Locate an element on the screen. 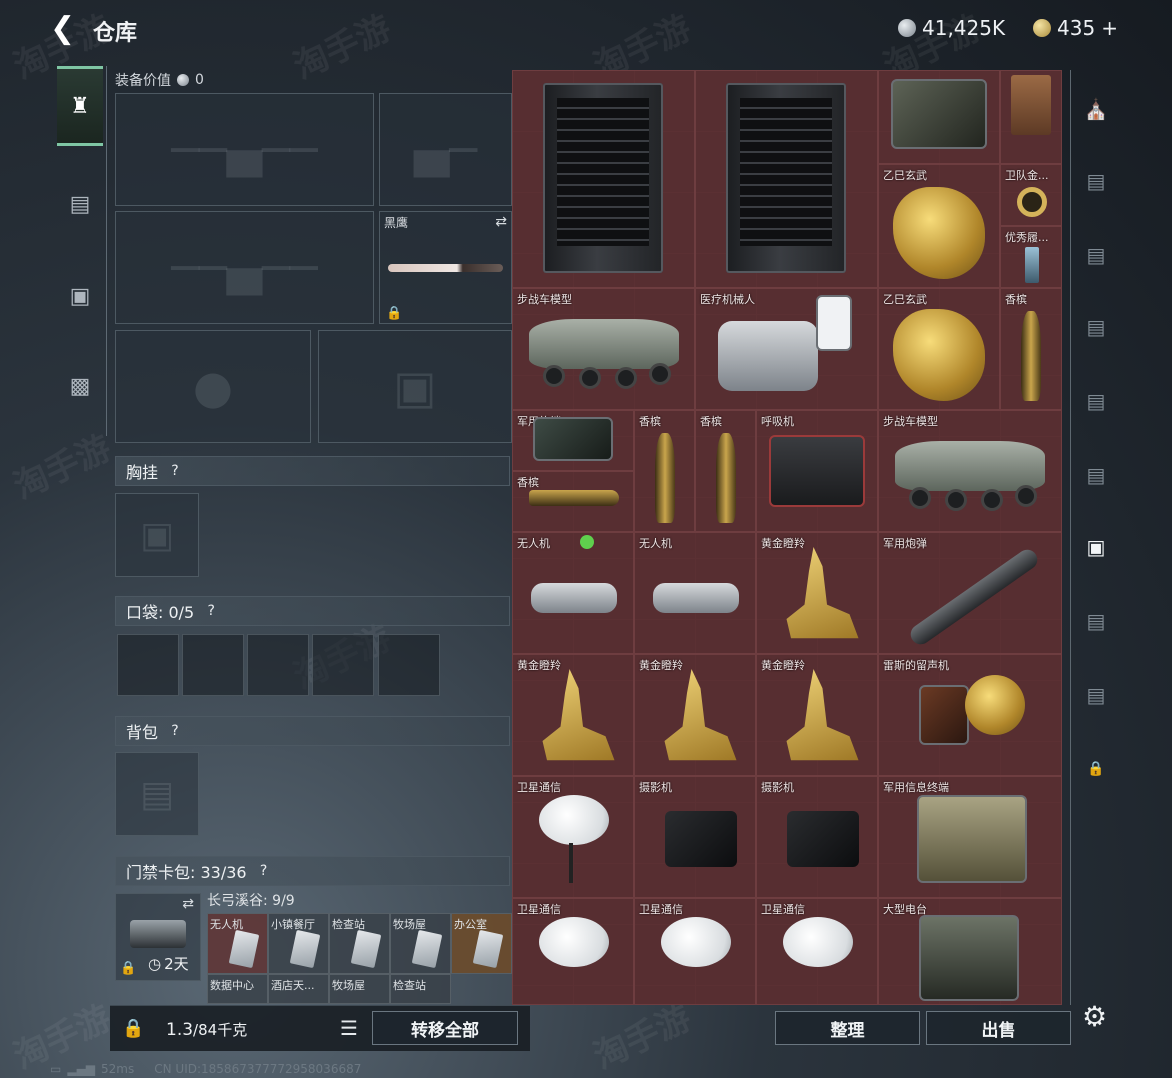 Image resolution: width=1172 pixels, height=1078 pixels. keycard-item: 办公室 is located at coordinates (481, 943).